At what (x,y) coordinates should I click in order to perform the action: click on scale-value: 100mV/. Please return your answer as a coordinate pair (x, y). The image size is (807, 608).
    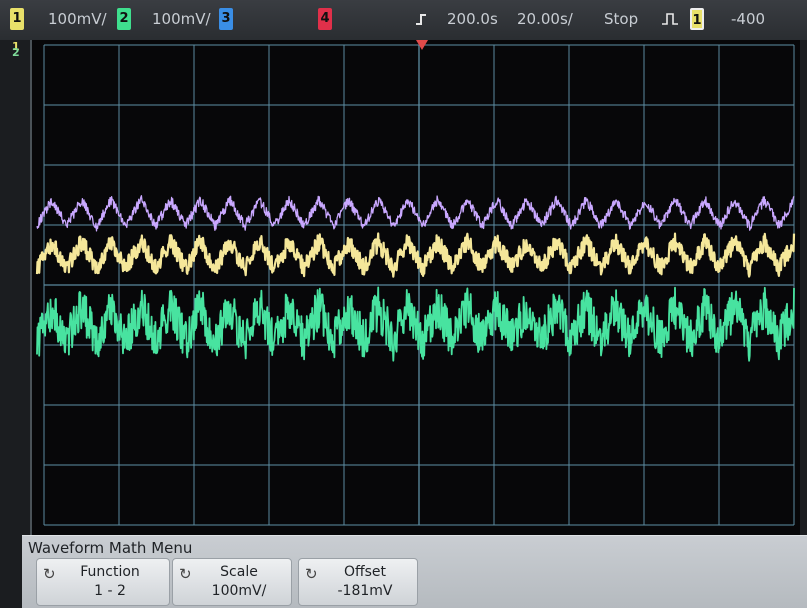
    Looking at the image, I should click on (239, 591).